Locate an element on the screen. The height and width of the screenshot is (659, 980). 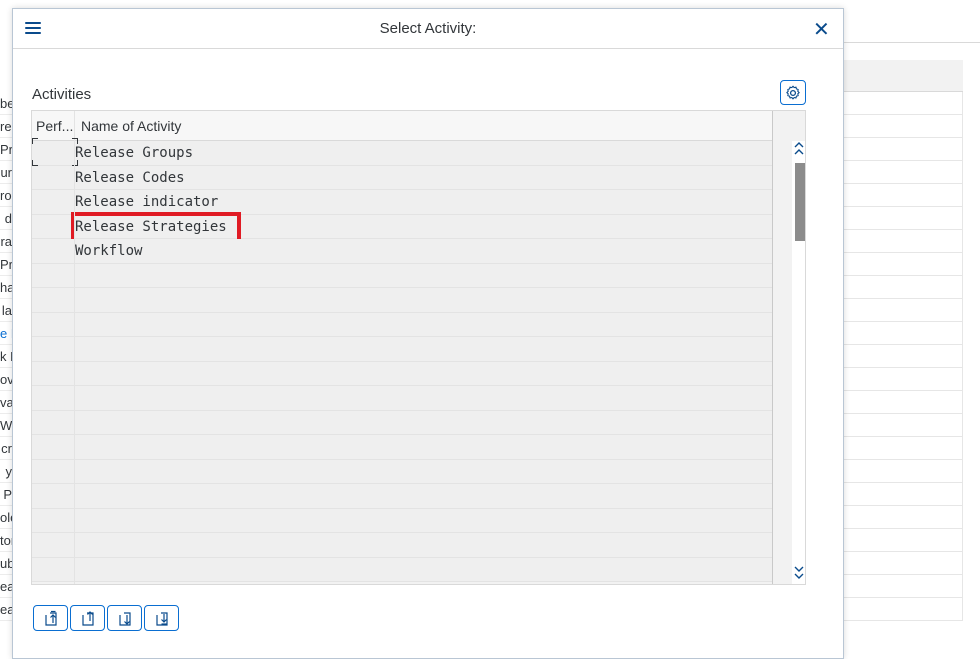
background-row-fragment: k R is located at coordinates (6, 356).